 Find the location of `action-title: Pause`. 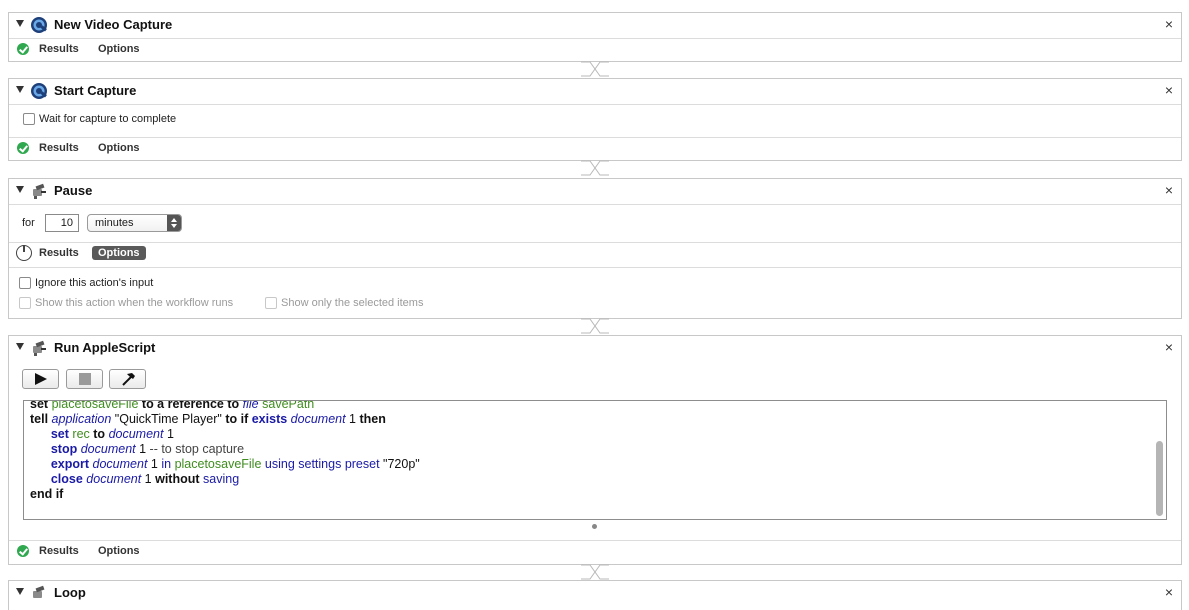

action-title: Pause is located at coordinates (73, 190).